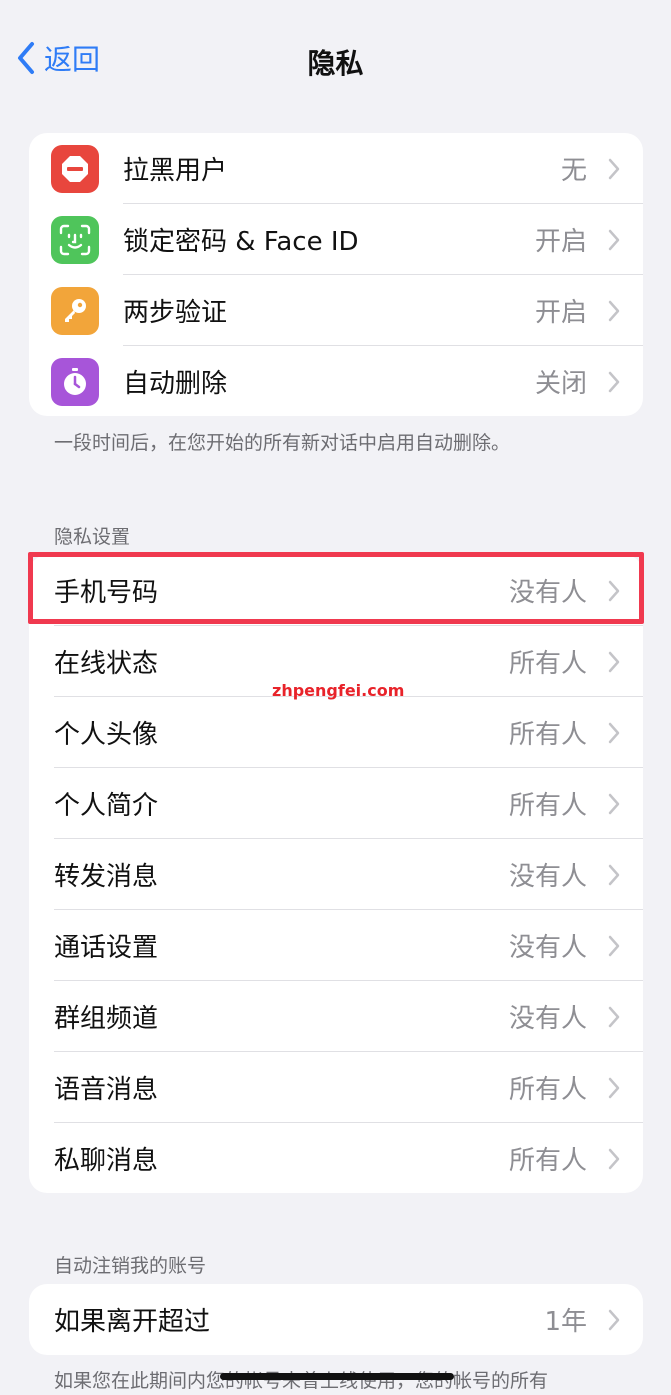 This screenshot has width=671, height=1395. I want to click on row-value: 关闭, so click(560, 384).